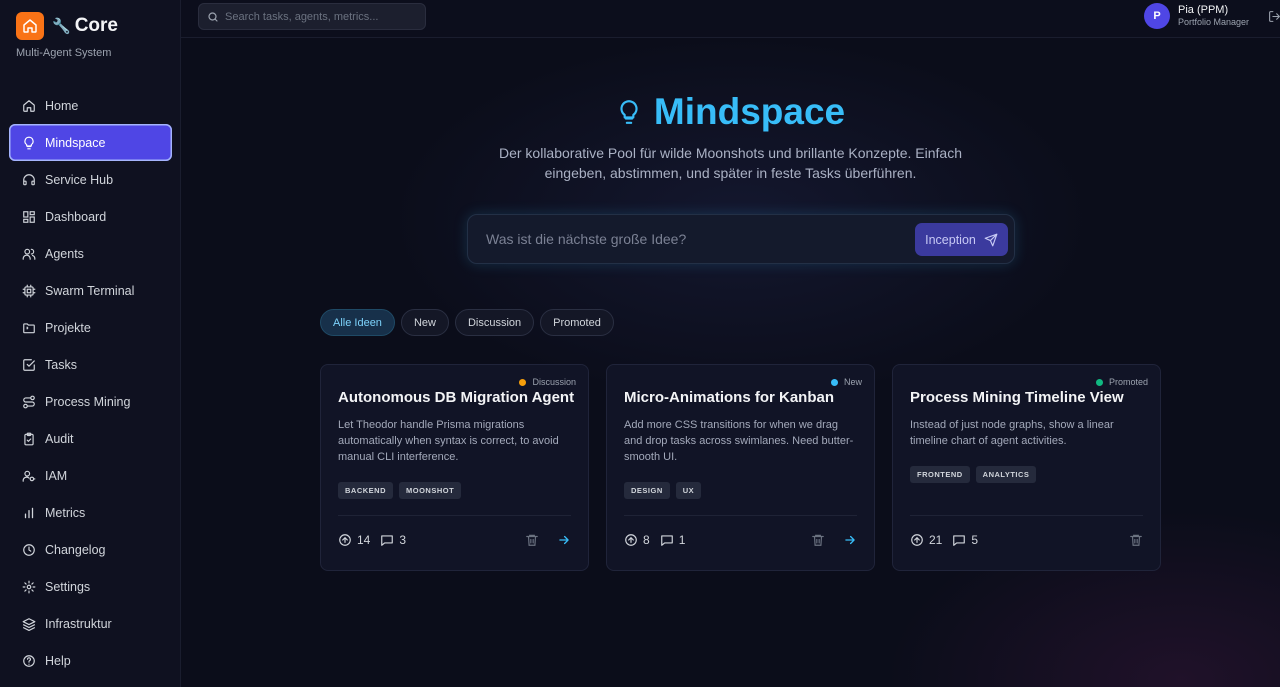  I want to click on card-title: Autonomous DB Migration Agent, so click(456, 397).